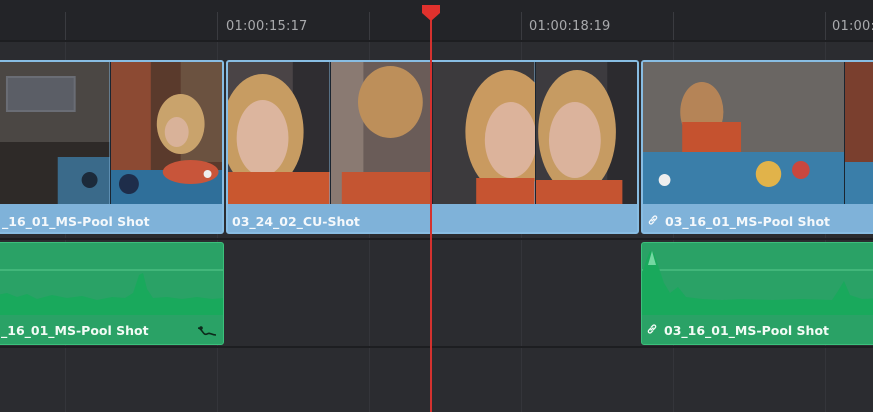 The image size is (873, 412). I want to click on thumbnail-pool-wide-a, so click(55, 133).